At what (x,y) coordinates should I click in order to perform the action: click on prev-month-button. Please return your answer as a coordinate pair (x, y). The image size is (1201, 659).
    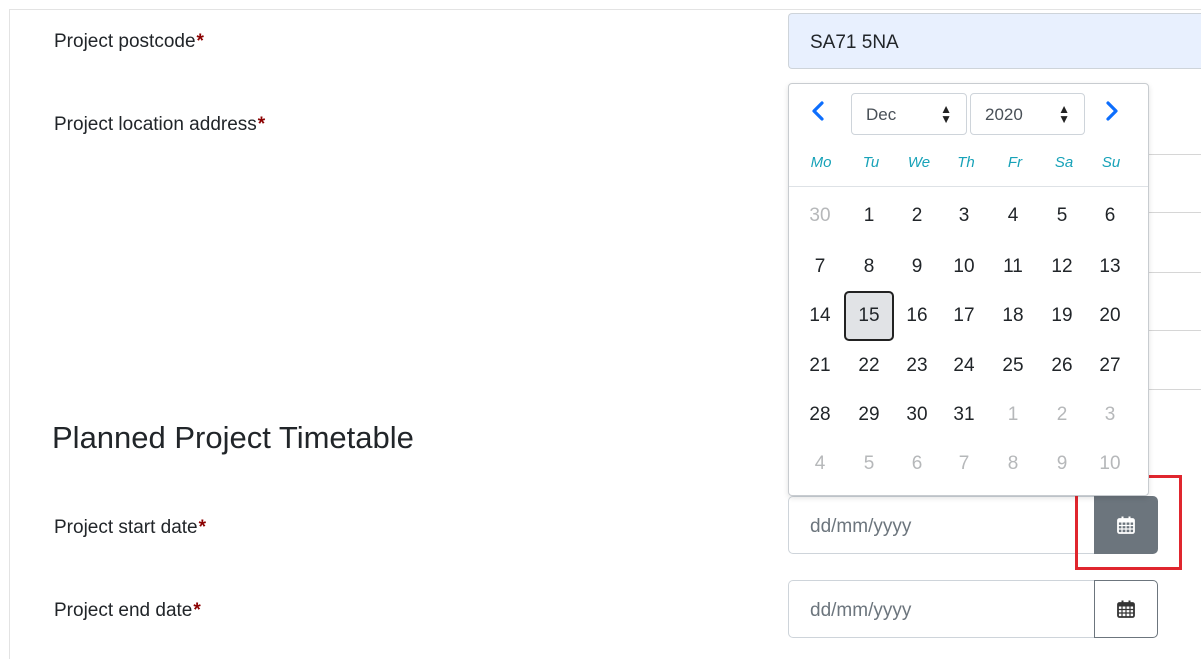
    Looking at the image, I should click on (818, 111).